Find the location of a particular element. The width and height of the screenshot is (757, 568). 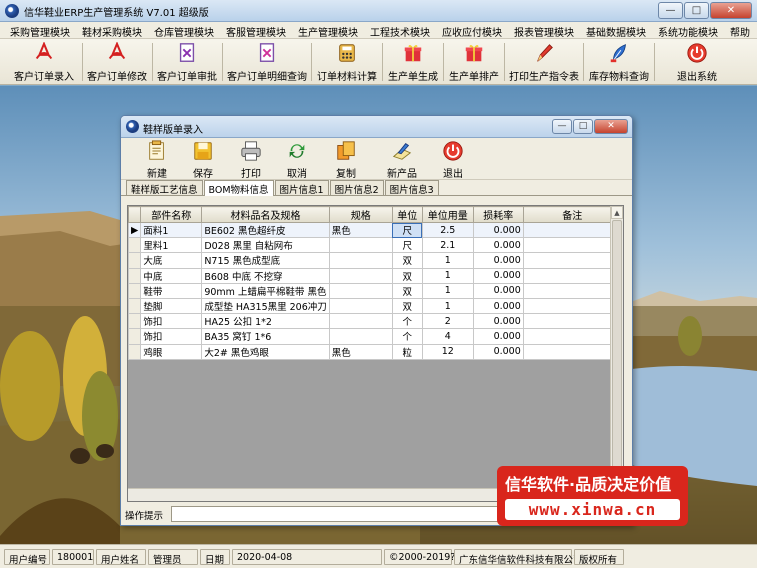

customer-order-entry-button: 客户订单录入 is located at coordinates (44, 62).